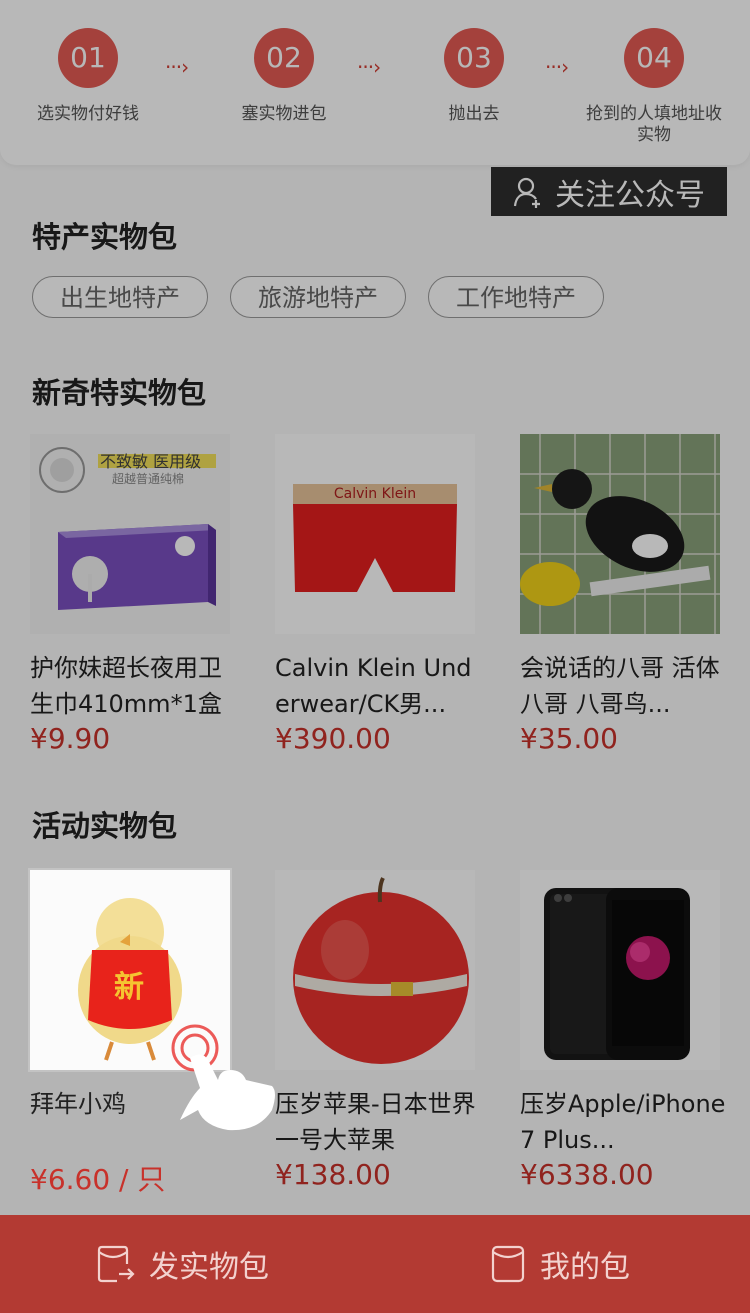  I want to click on chip-birthplace-specialty: 出生地特产, so click(120, 297).